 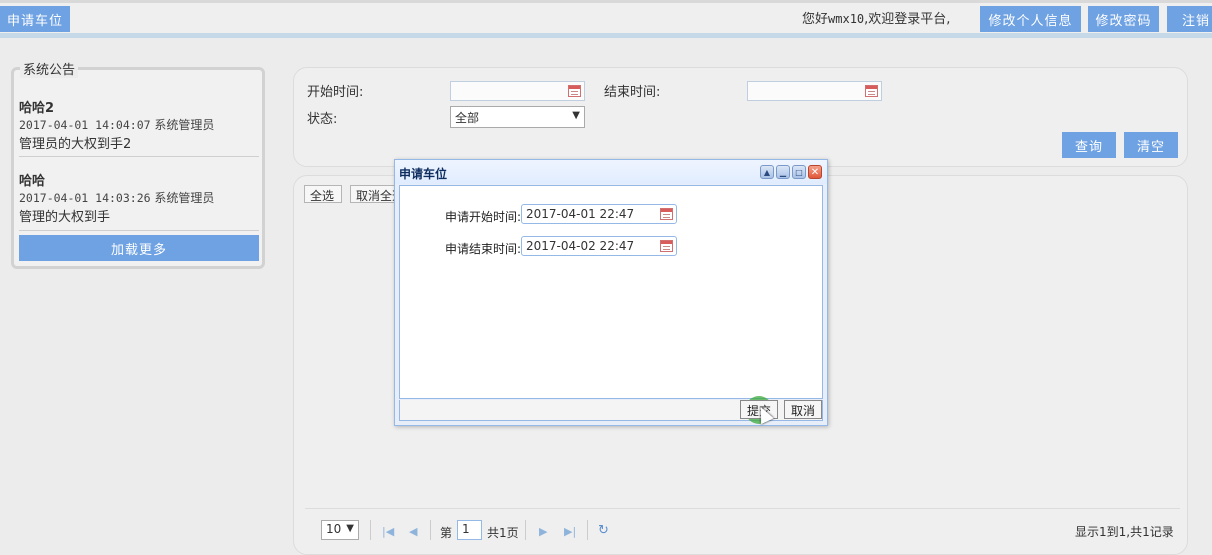 What do you see at coordinates (423, 174) in the screenshot?
I see `dialog-title: 申请车位` at bounding box center [423, 174].